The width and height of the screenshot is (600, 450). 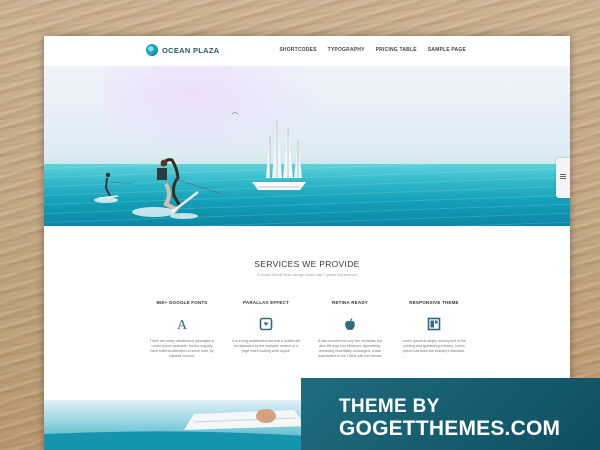 I want to click on svg-text: A, so click(x=182, y=324).